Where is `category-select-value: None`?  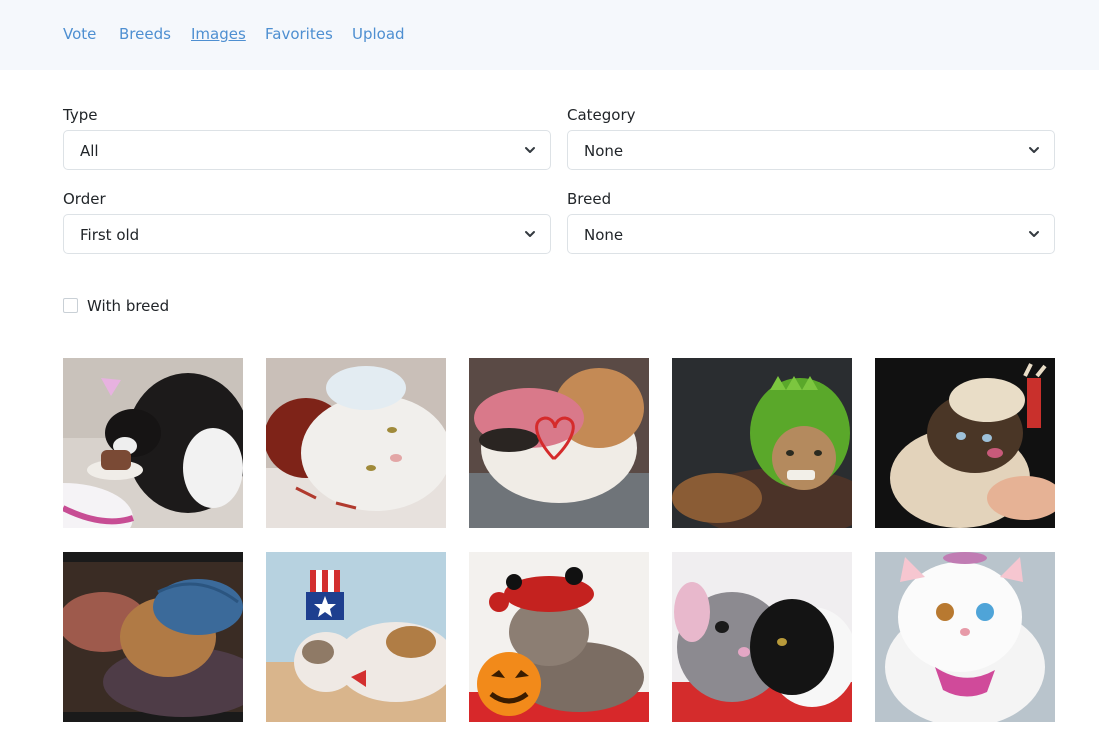 category-select-value: None is located at coordinates (604, 151).